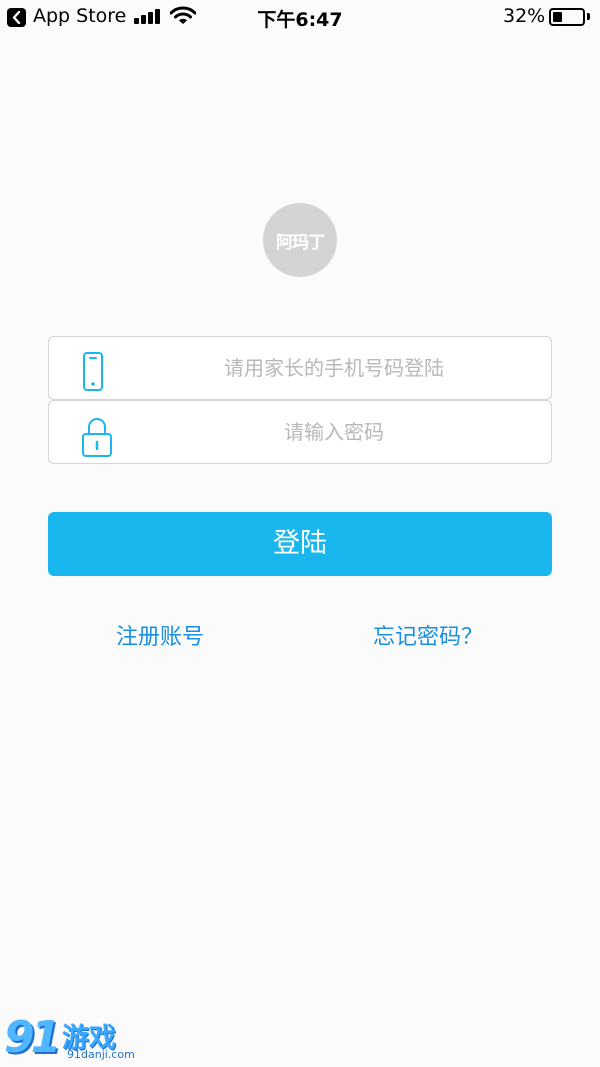 This screenshot has height=1067, width=600. I want to click on battery-tip, so click(588, 16).